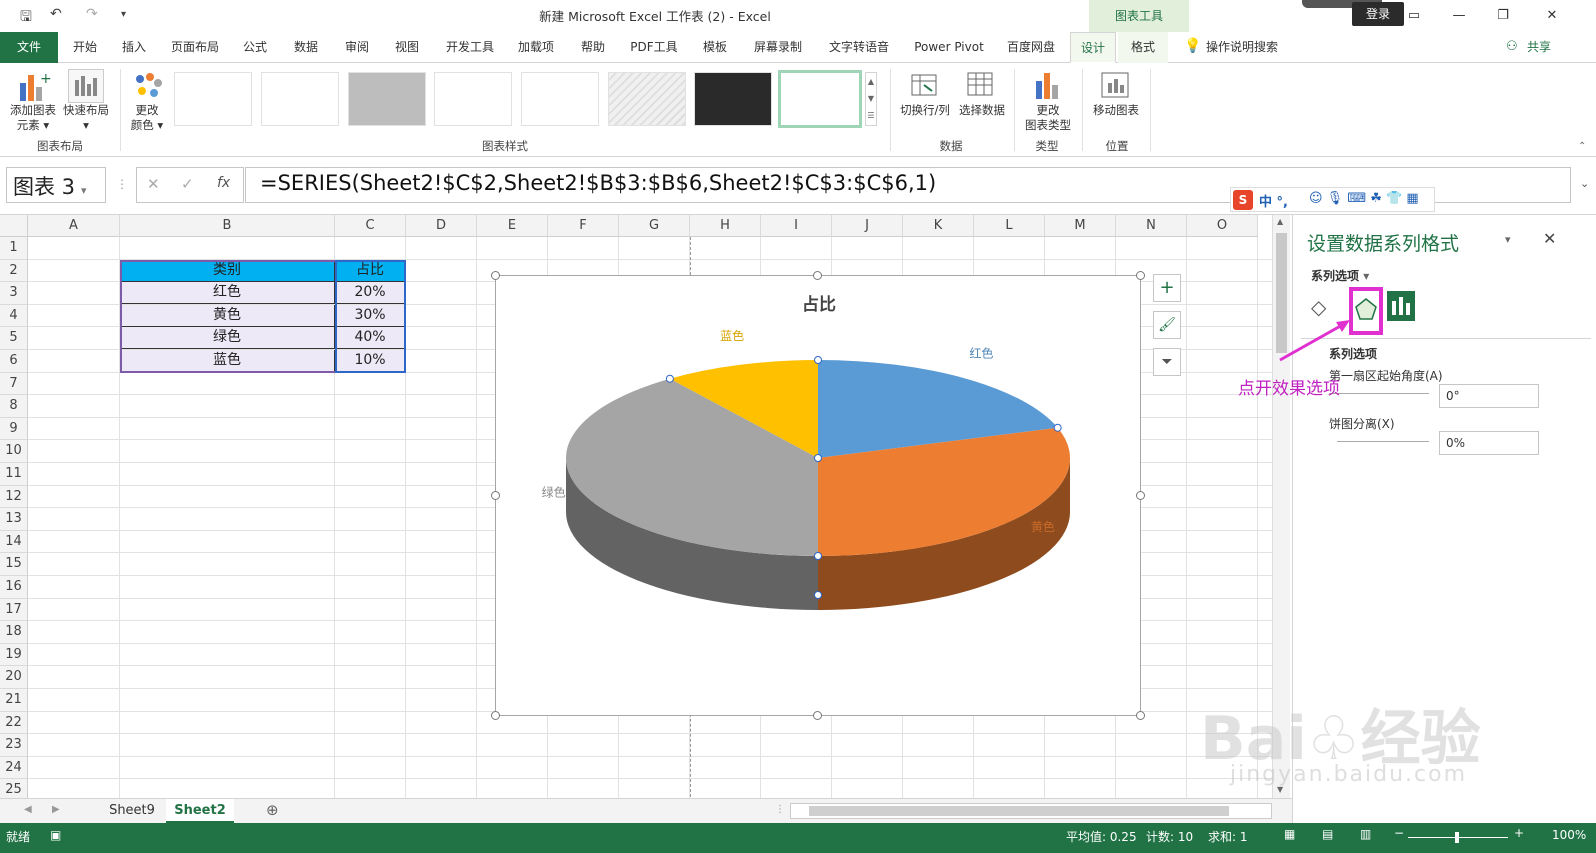 The width and height of the screenshot is (1596, 853). I want to click on column-header-f: F, so click(583, 226).